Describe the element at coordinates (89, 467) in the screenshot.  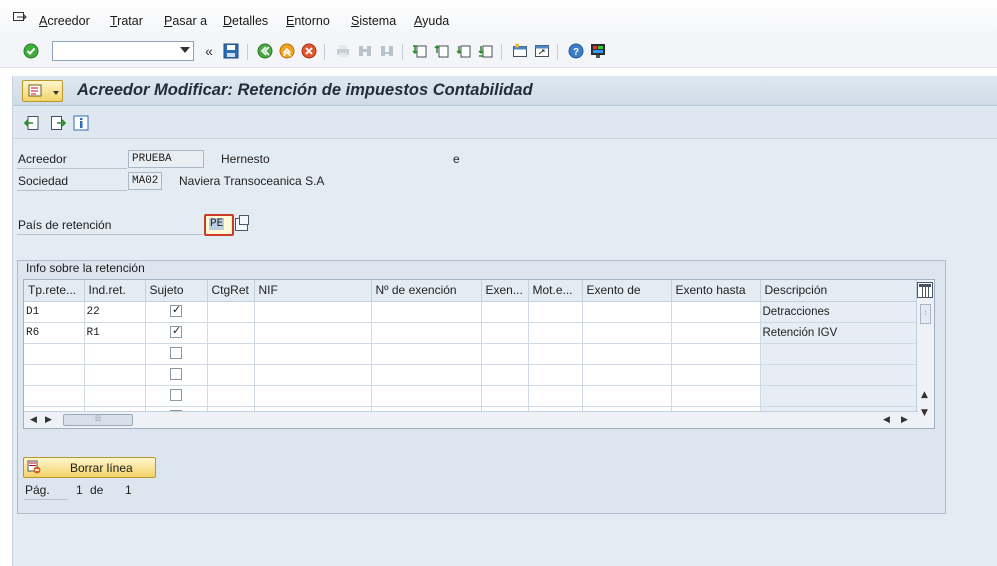
I see `delete-row-button: Borrar línea` at that location.